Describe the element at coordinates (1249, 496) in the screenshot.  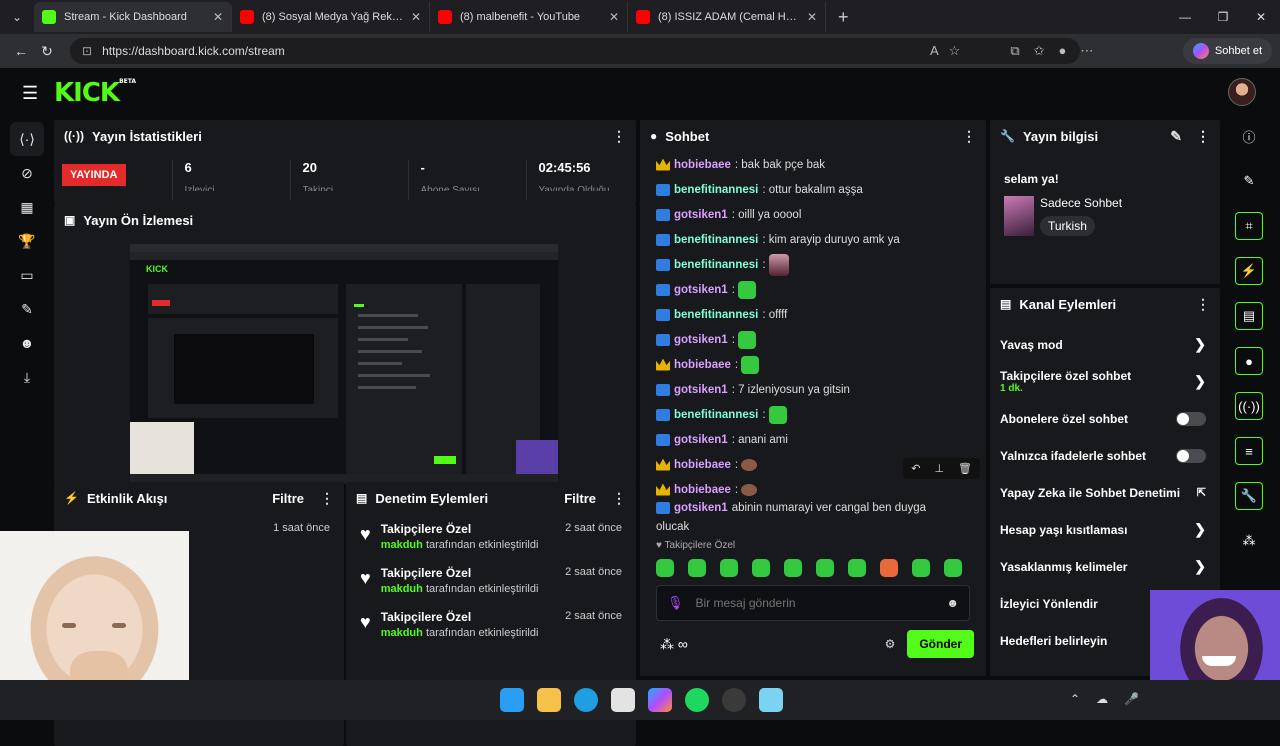
I see `wrench-icon: 🔧` at that location.